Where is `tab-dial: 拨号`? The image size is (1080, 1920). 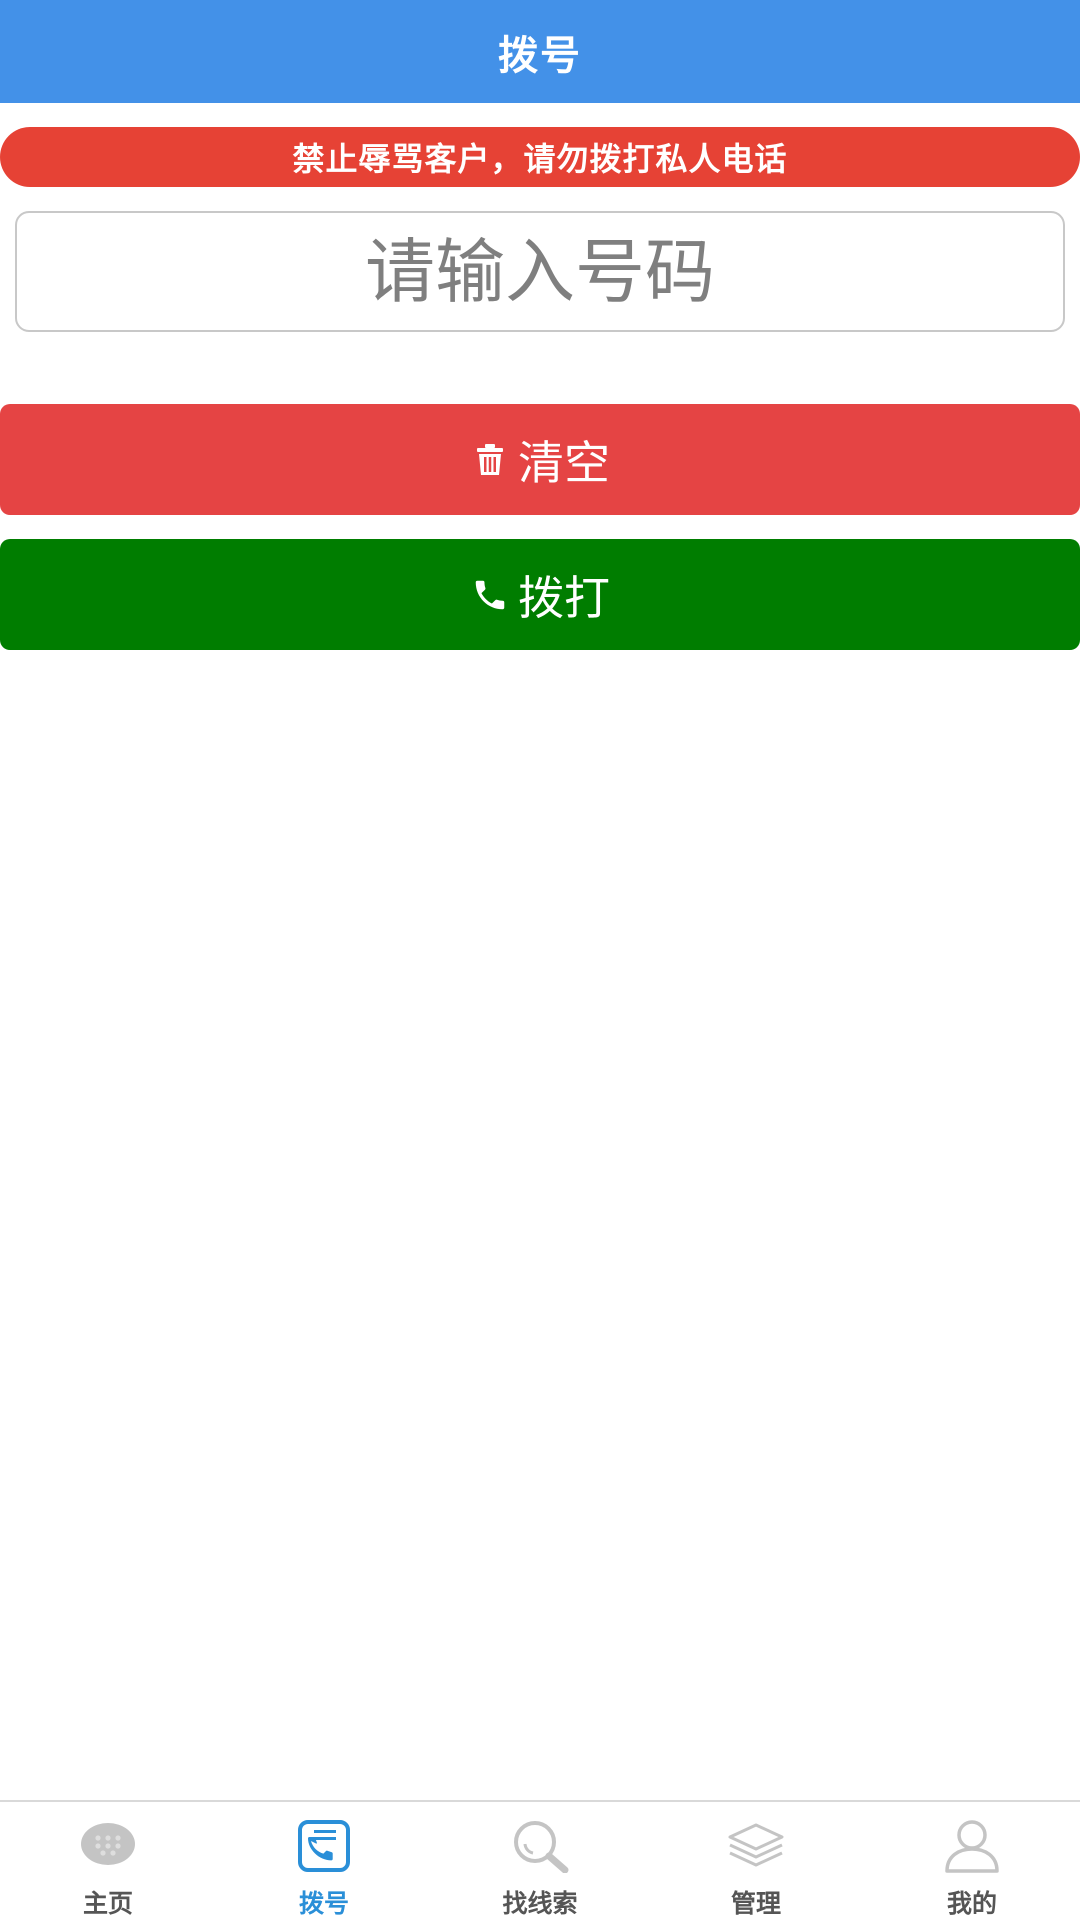
tab-dial: 拨号 is located at coordinates (324, 1861).